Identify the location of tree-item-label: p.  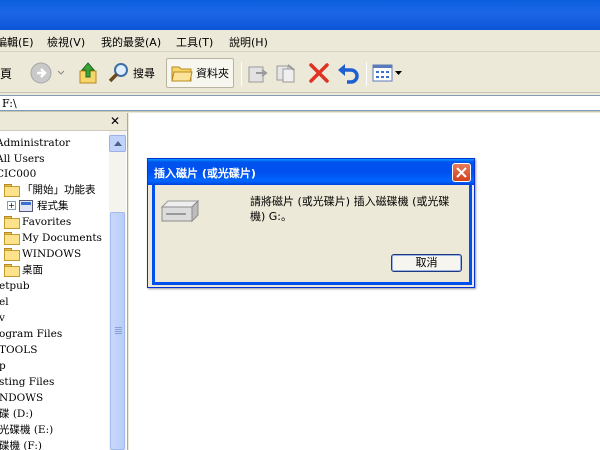
(3, 365).